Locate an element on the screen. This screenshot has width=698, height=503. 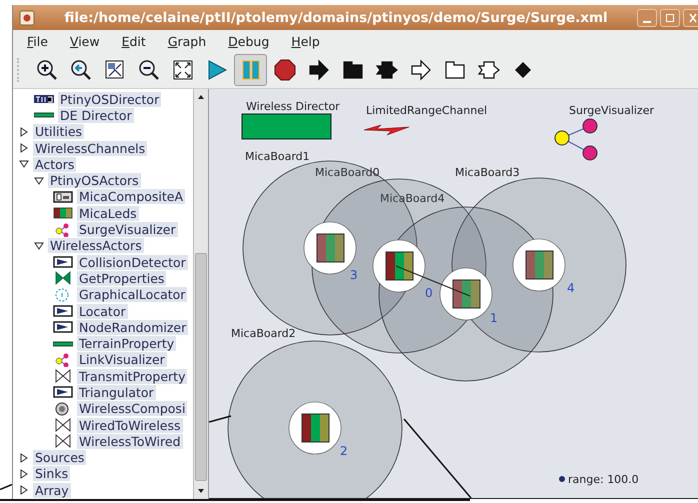
lightning-icon is located at coordinates (387, 130).